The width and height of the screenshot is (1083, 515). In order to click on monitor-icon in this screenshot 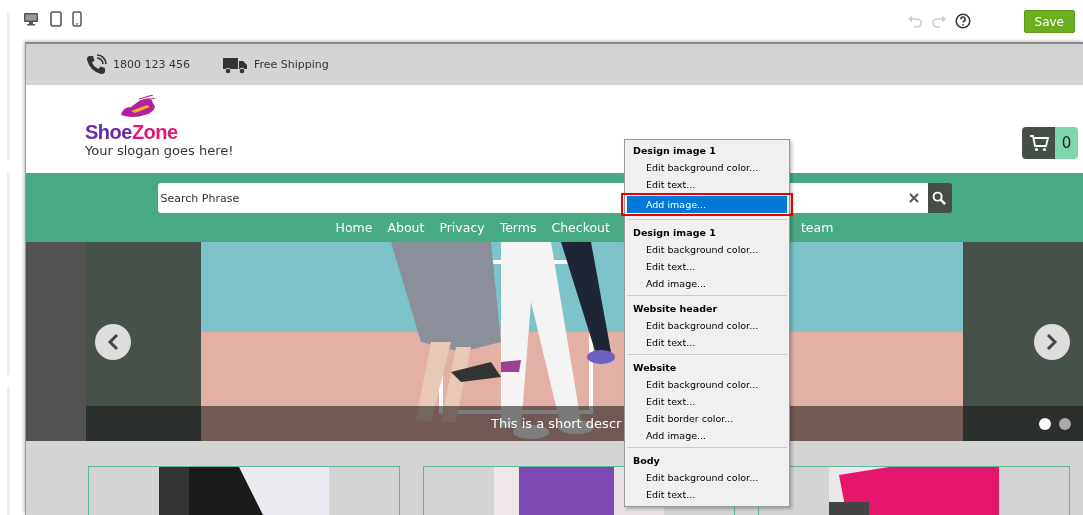, I will do `click(31, 19)`.